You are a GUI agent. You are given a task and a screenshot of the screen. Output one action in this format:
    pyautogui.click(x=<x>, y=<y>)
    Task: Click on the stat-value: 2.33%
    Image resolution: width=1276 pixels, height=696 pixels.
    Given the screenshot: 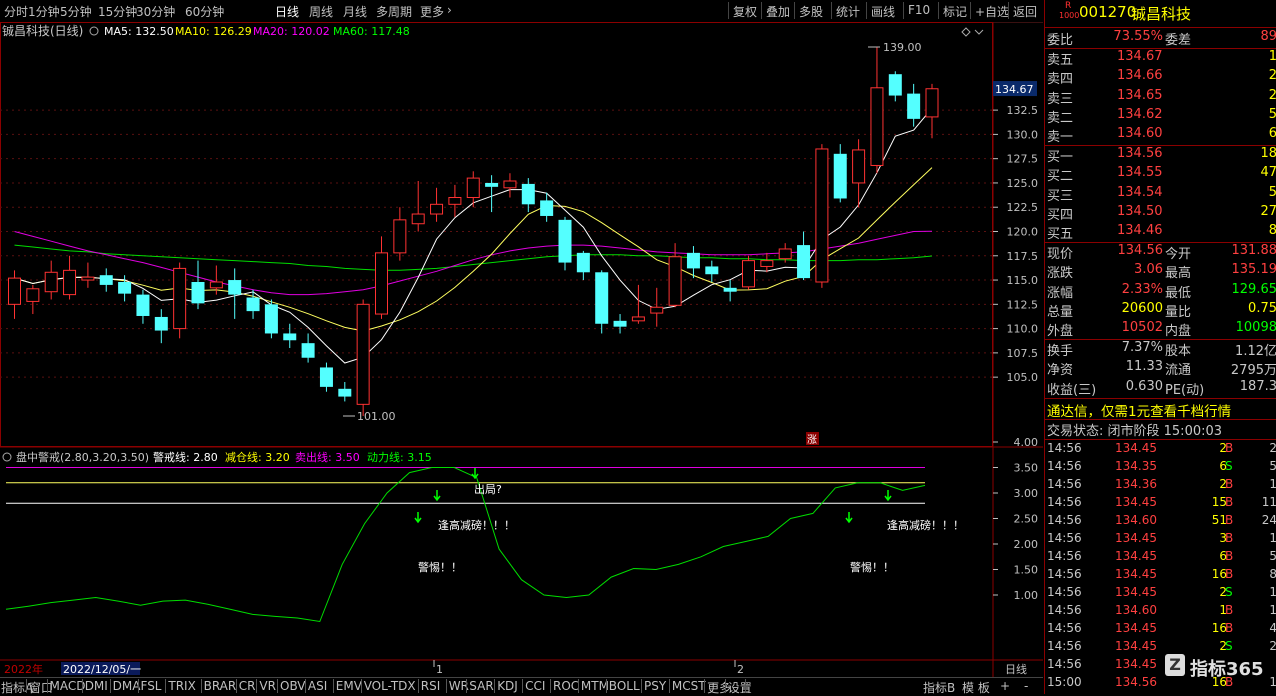 What is the action you would take?
    pyautogui.click(x=1142, y=289)
    